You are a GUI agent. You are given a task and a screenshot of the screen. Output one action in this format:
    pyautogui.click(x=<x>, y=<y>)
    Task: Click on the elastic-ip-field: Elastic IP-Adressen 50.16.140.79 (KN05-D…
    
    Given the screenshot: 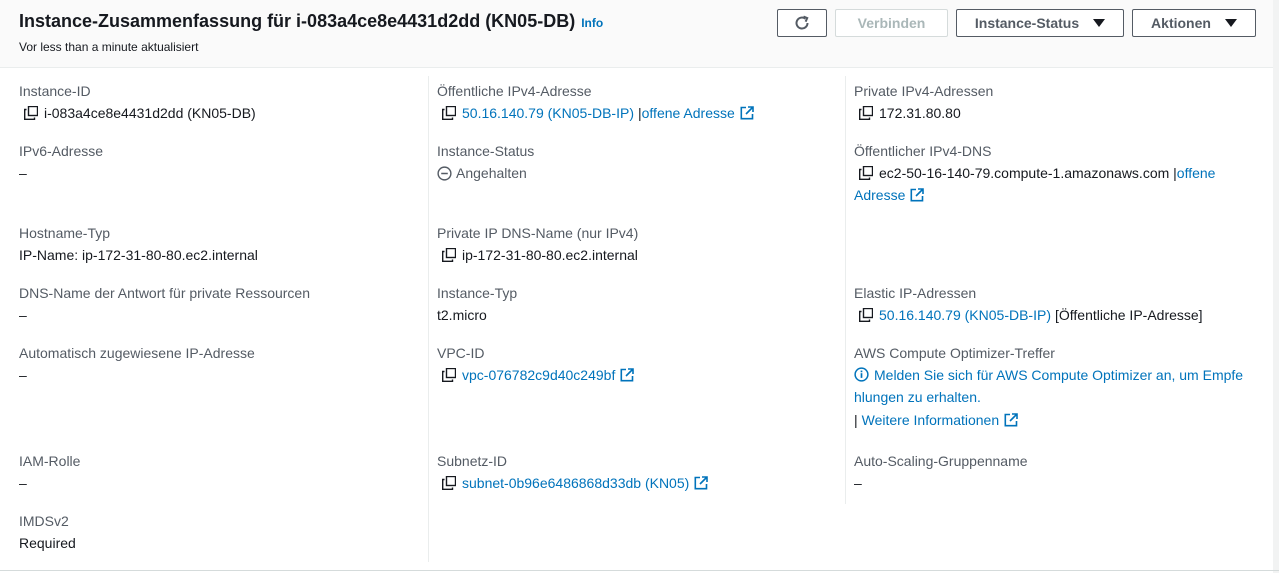 What is the action you would take?
    pyautogui.click(x=1028, y=304)
    